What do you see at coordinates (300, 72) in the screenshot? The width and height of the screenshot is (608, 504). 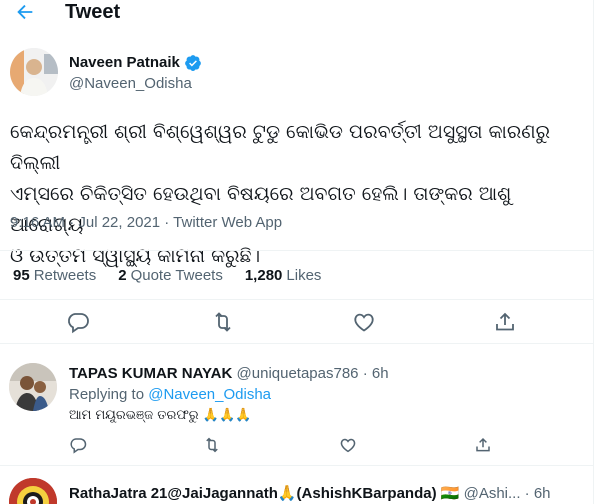 I see `tweet-author: Naveen Patnaik @Naveen_Odisha` at bounding box center [300, 72].